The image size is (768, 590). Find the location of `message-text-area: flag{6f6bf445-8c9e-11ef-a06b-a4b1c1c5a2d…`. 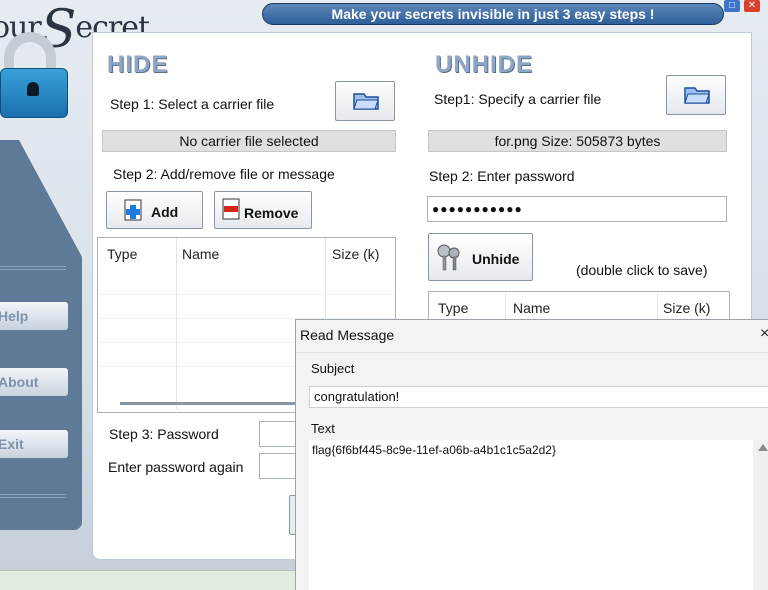

message-text-area: flag{6f6bf445-8c9e-11ef-a06b-a4b1c1c5a2d… is located at coordinates (531, 515).